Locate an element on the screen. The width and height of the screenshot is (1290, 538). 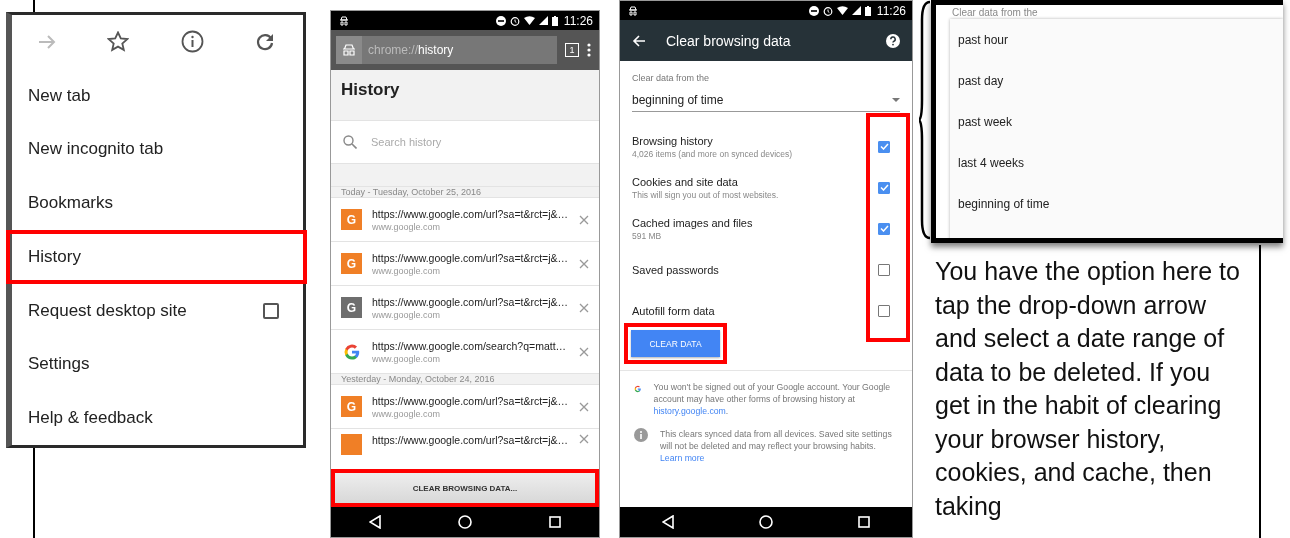
refresh-icon is located at coordinates (265, 41).